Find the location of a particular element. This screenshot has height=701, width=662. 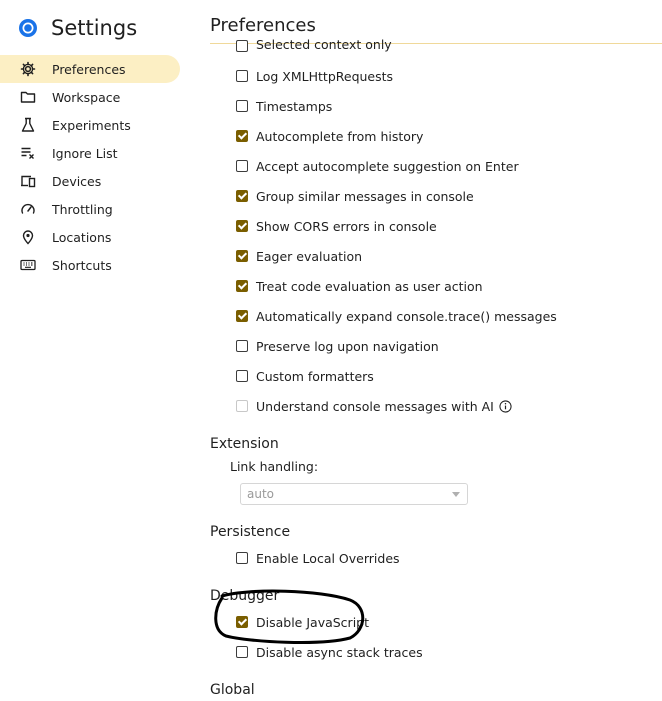

checkbox-label: Treat code evaluation as user action is located at coordinates (369, 286).